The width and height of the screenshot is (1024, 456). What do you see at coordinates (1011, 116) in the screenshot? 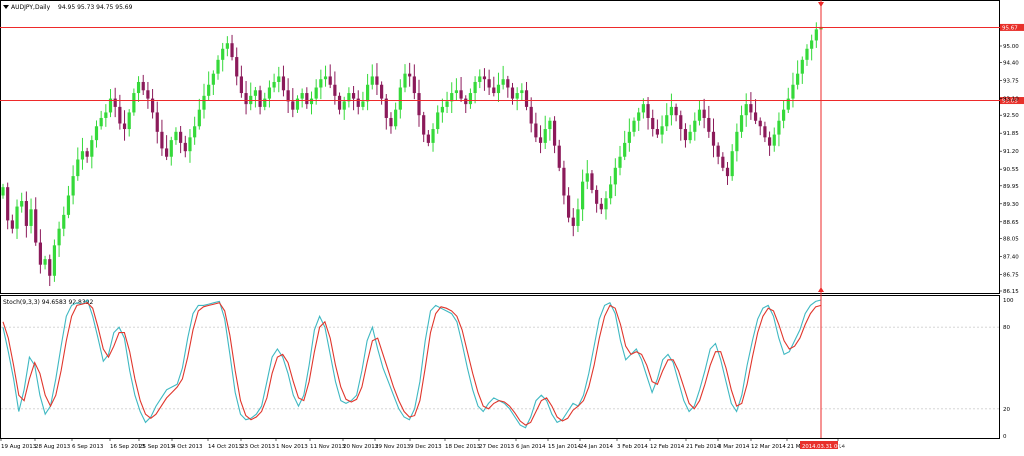
I see `price-axis-tick-label: 92.50` at bounding box center [1011, 116].